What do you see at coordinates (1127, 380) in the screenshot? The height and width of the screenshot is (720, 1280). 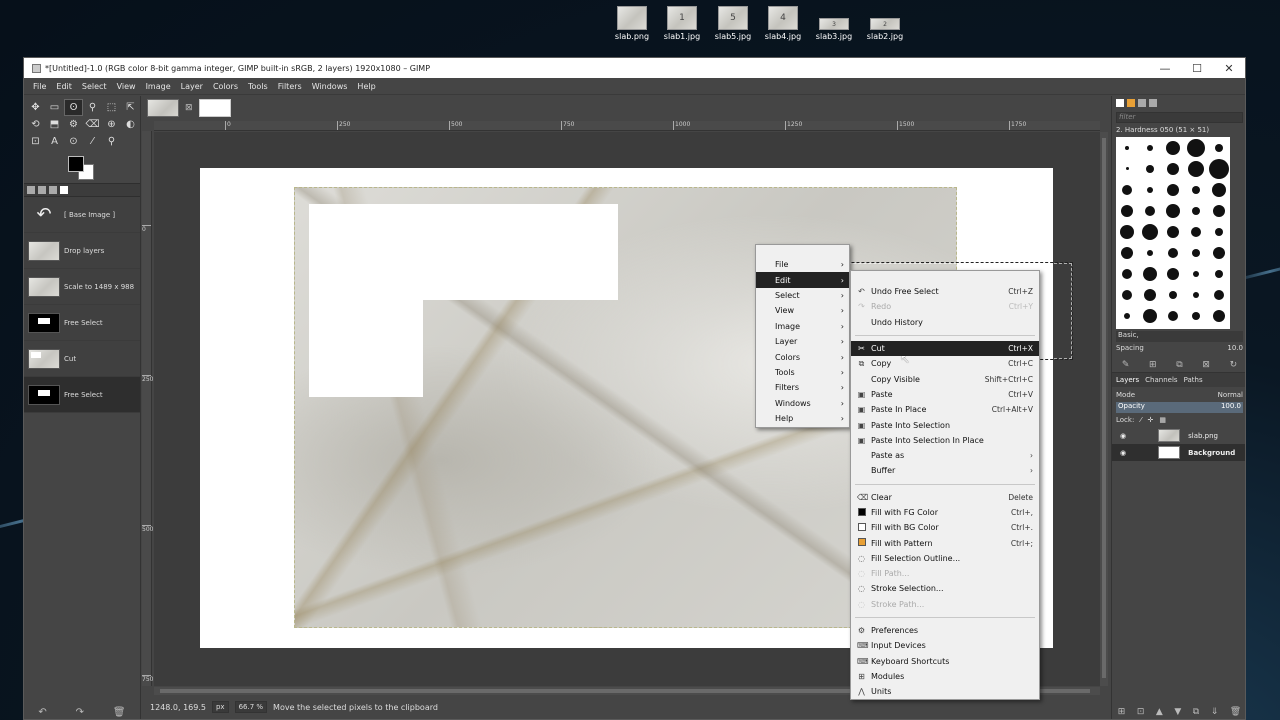 I see `tab-layers: Layers` at bounding box center [1127, 380].